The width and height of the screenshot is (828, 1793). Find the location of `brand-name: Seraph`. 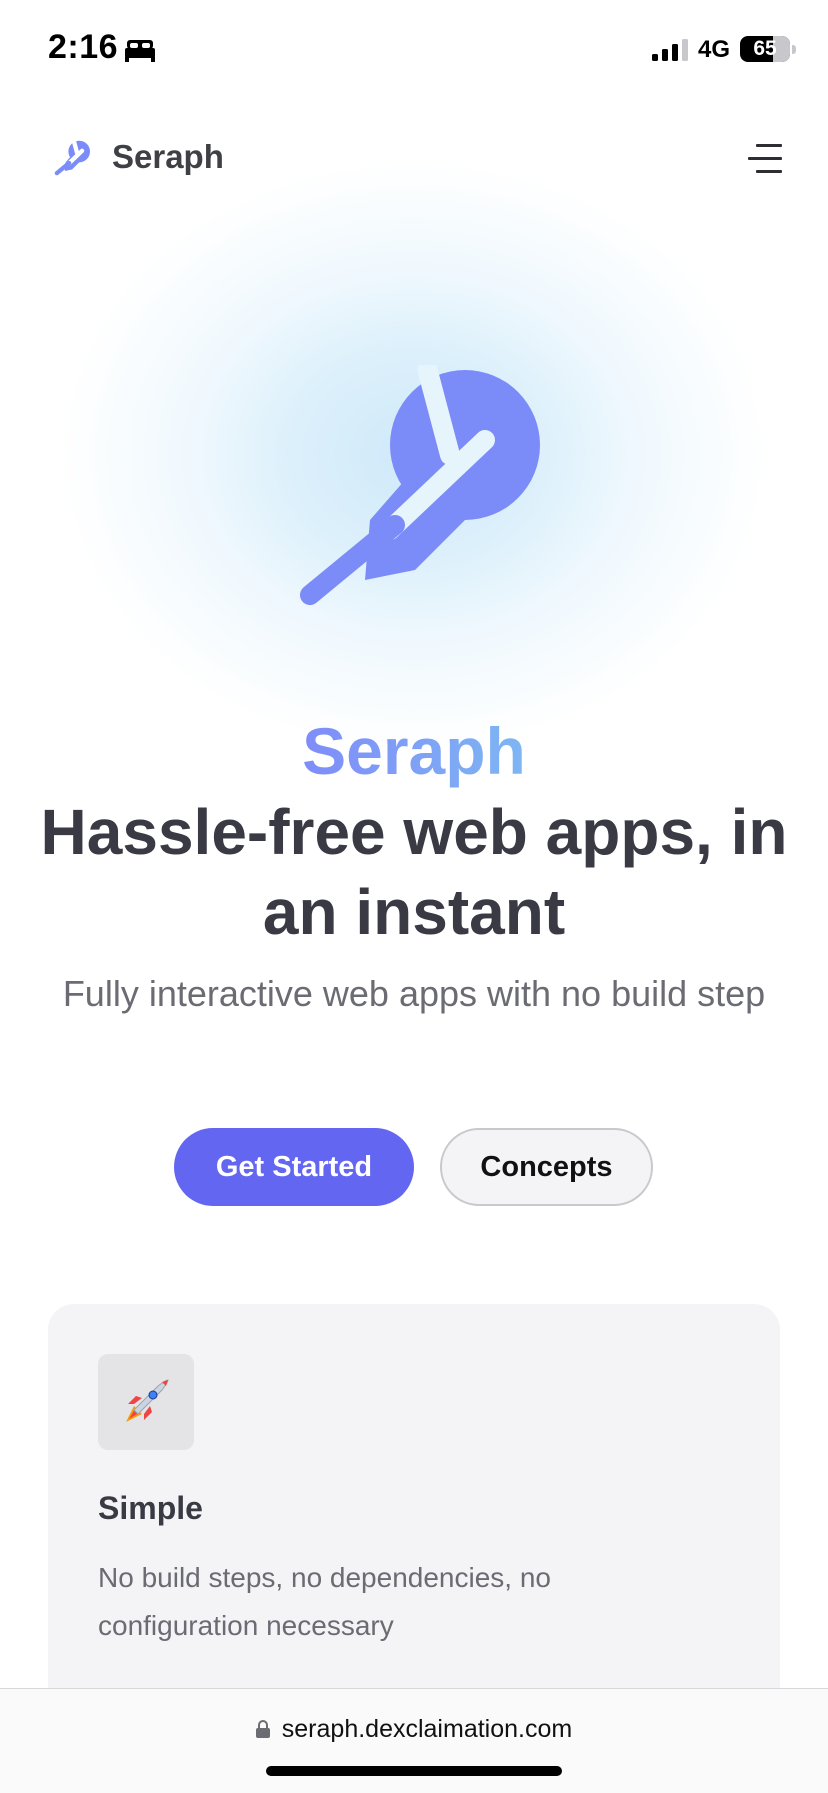

brand-name: Seraph is located at coordinates (168, 157).